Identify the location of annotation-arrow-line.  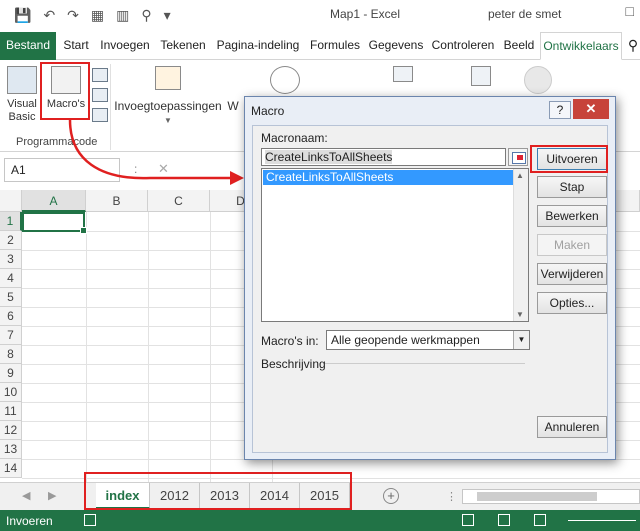
(150, 149).